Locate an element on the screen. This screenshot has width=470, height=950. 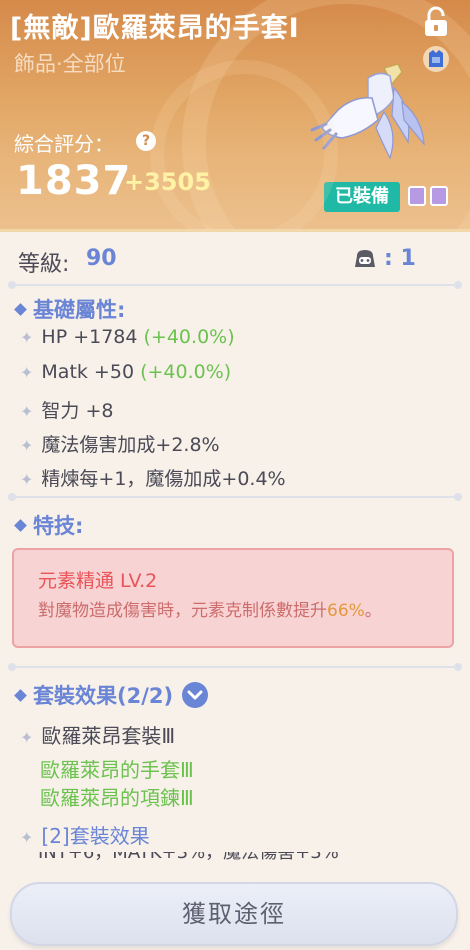
set-effect-title: 套裝效果(2/2) is located at coordinates (111, 695).